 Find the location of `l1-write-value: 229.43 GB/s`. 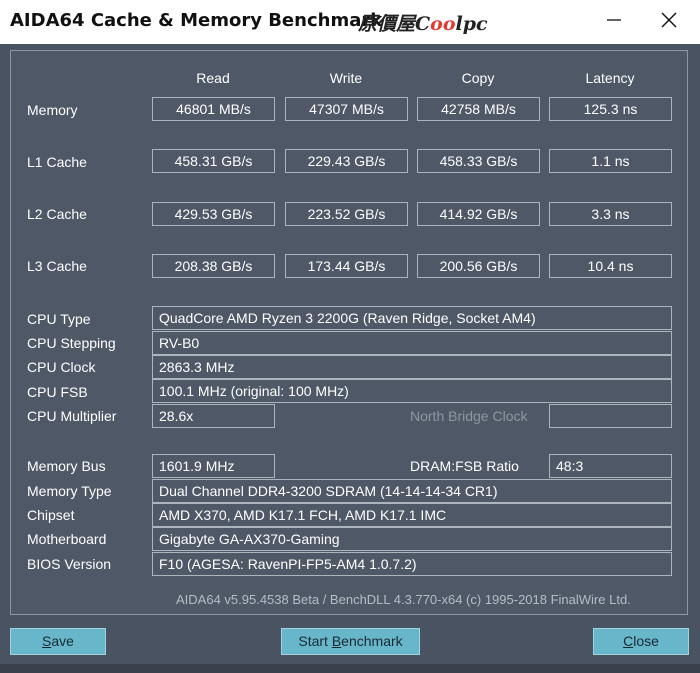

l1-write-value: 229.43 GB/s is located at coordinates (346, 161).